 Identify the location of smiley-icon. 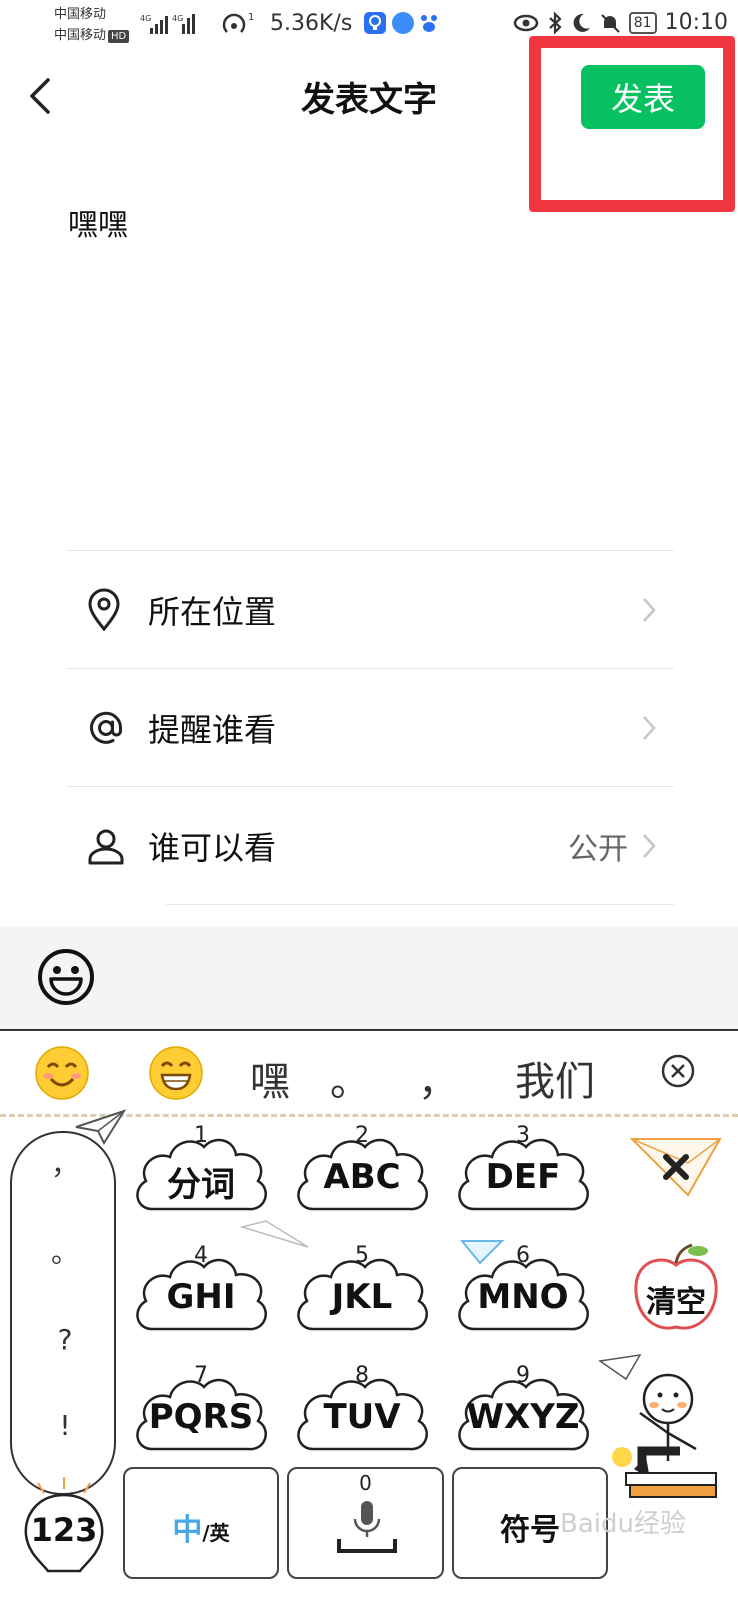
(66, 977).